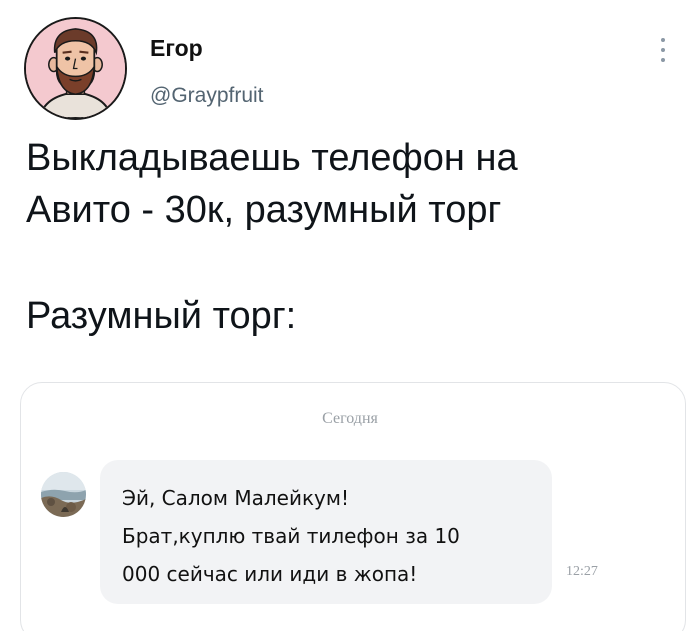 This screenshot has height=631, width=700. What do you see at coordinates (272, 158) in the screenshot?
I see `tweet-line: Выкладываешь телефон на` at bounding box center [272, 158].